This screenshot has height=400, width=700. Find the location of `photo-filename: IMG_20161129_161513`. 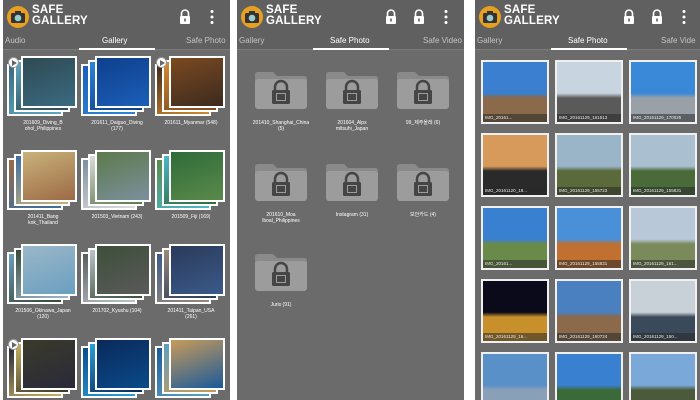

photo-filename: IMG_20161129_161513 is located at coordinates (589, 118).